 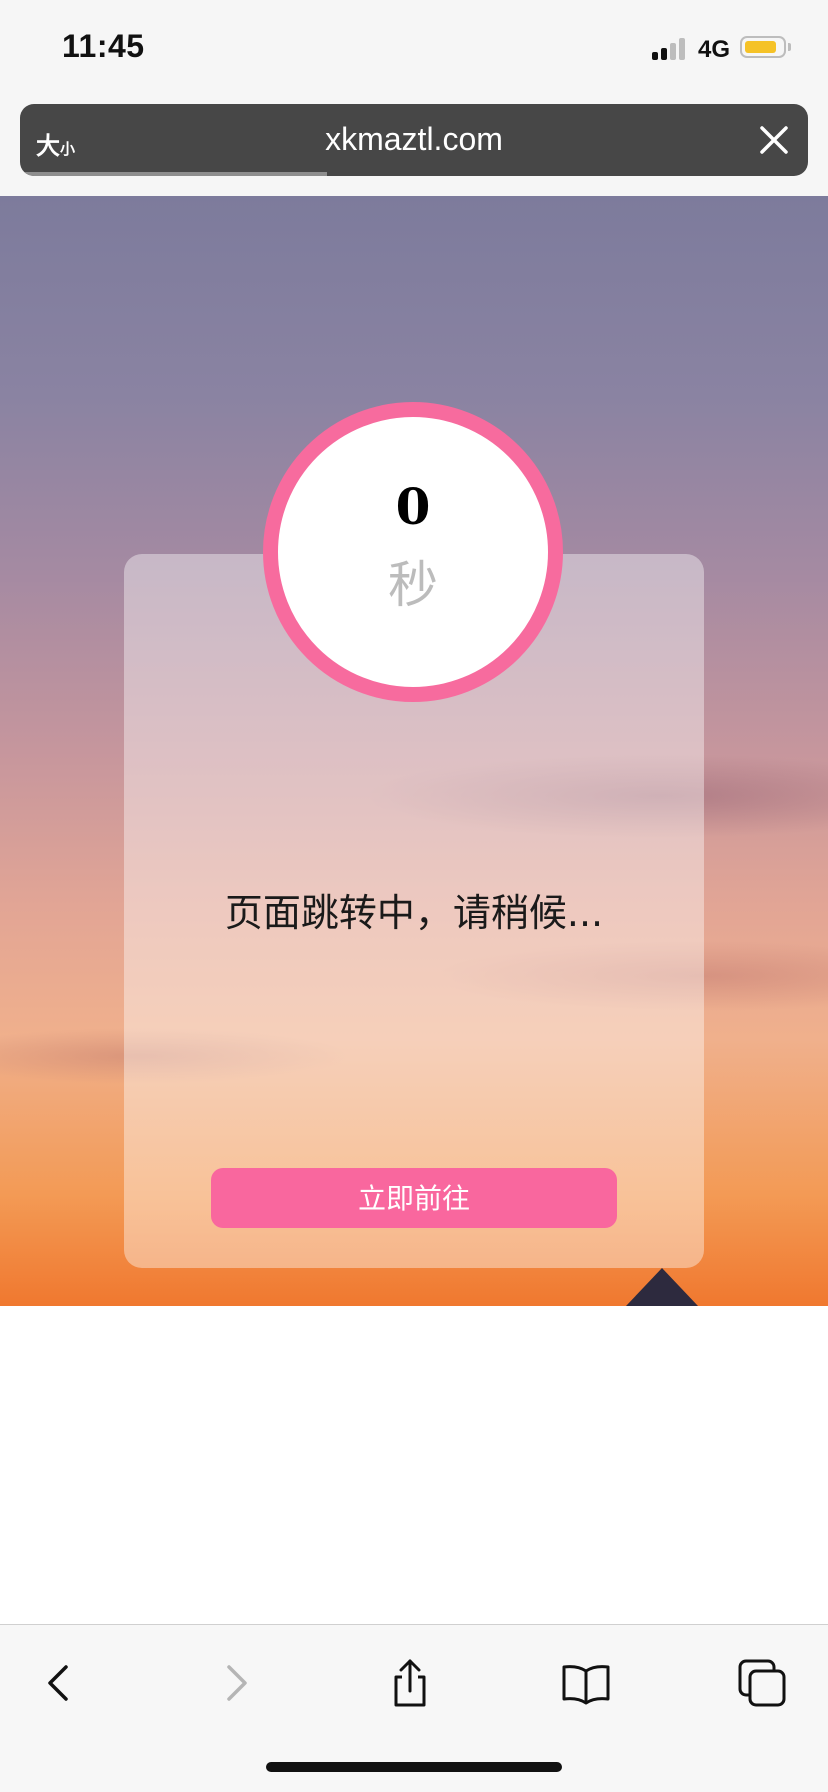 What do you see at coordinates (586, 1683) in the screenshot?
I see `bookmarks-icon` at bounding box center [586, 1683].